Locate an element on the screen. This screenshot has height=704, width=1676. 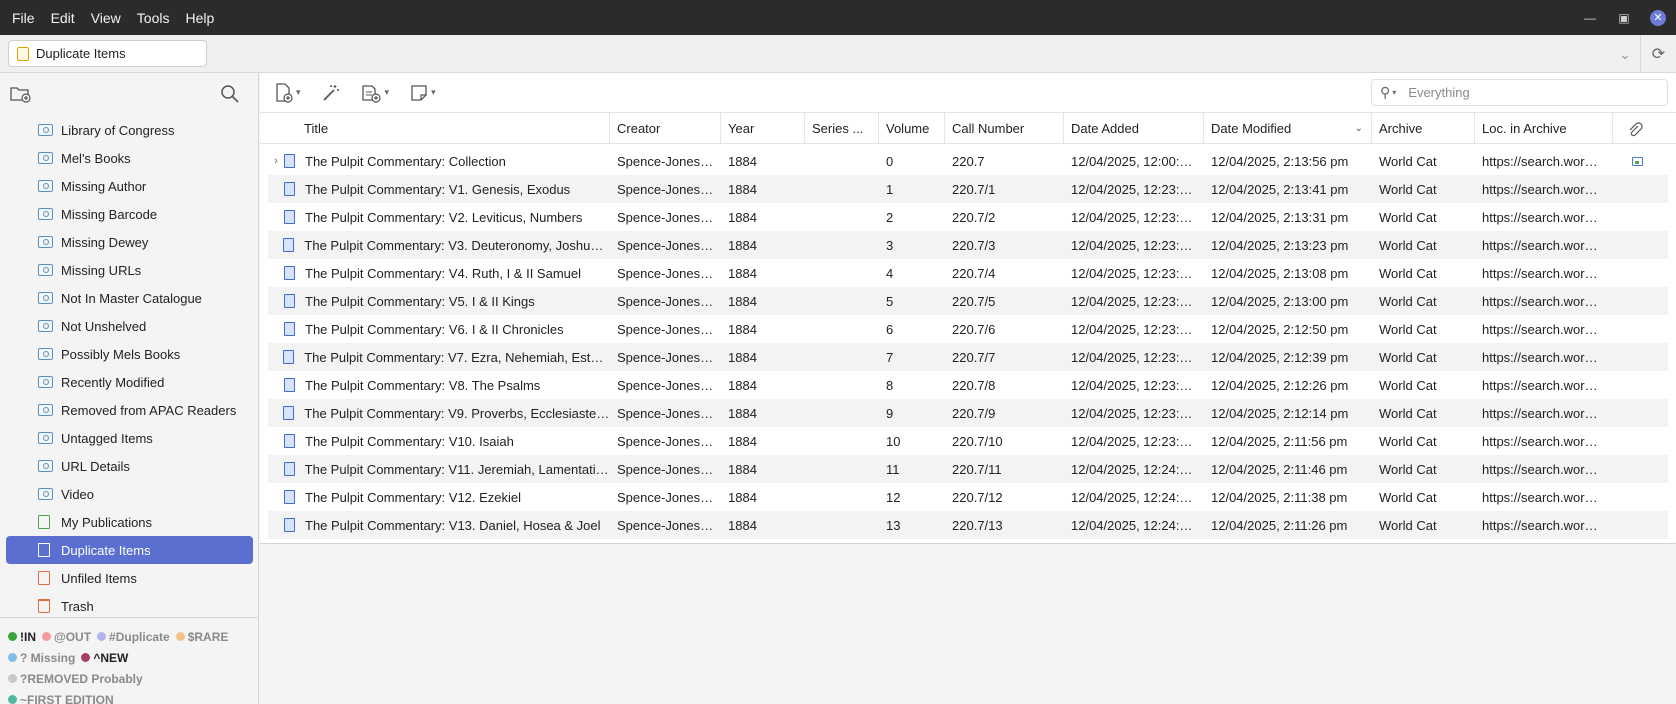
chevron-right-icon: › is located at coordinates (276, 161).